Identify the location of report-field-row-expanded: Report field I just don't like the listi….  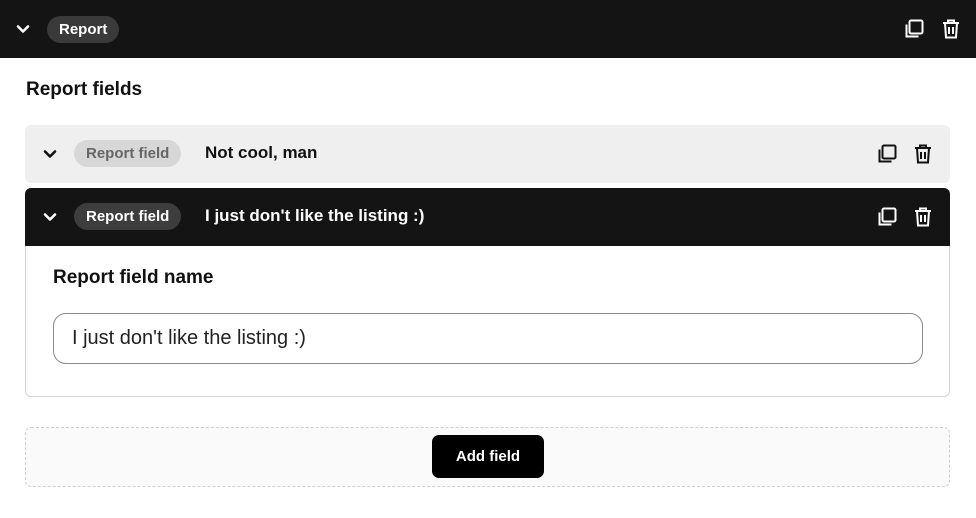
(487, 217).